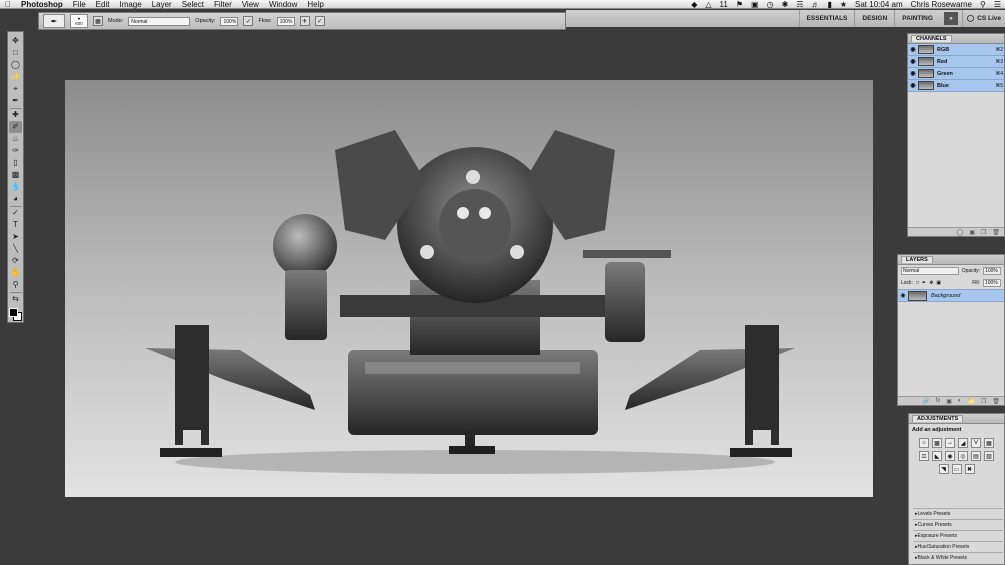  I want to click on workspace-design: DESIGN, so click(874, 18).